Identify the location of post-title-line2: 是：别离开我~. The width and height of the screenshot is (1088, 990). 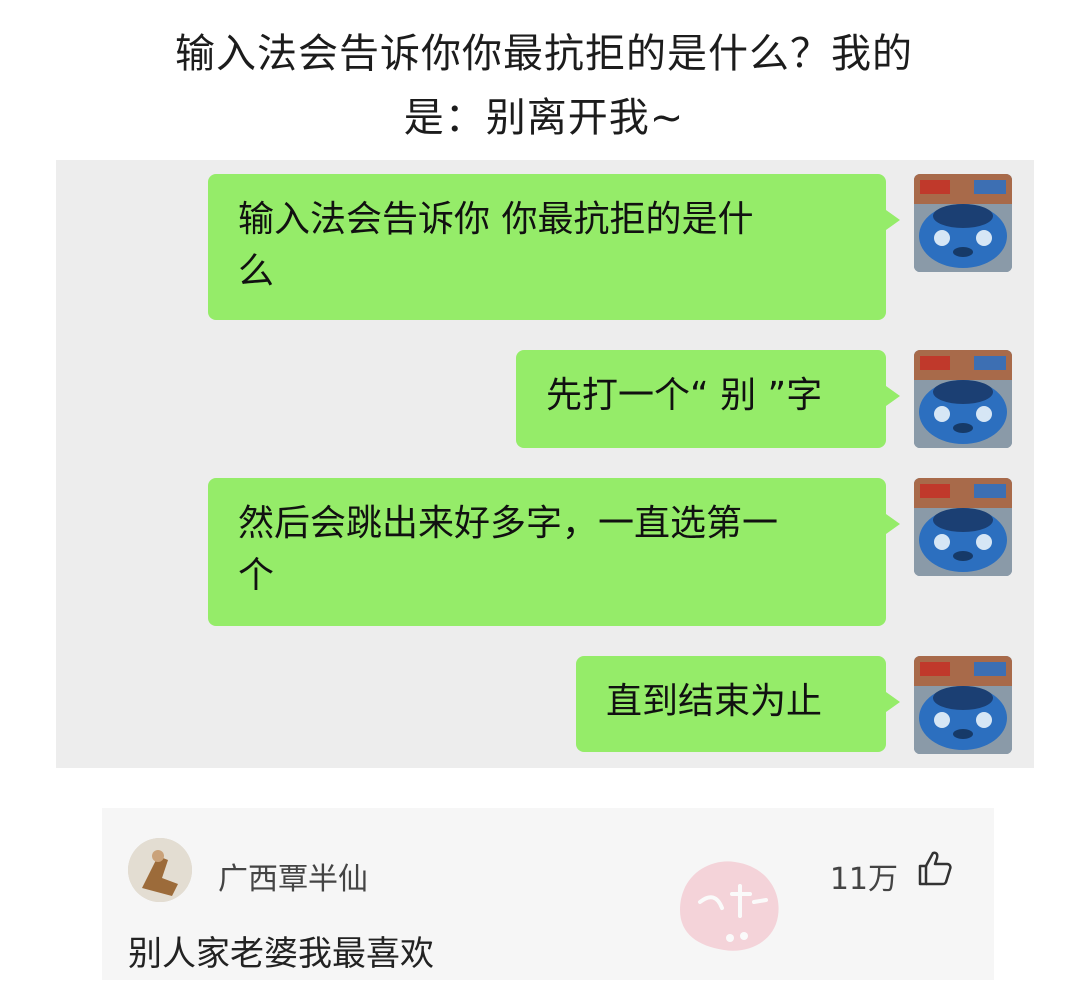
(544, 118).